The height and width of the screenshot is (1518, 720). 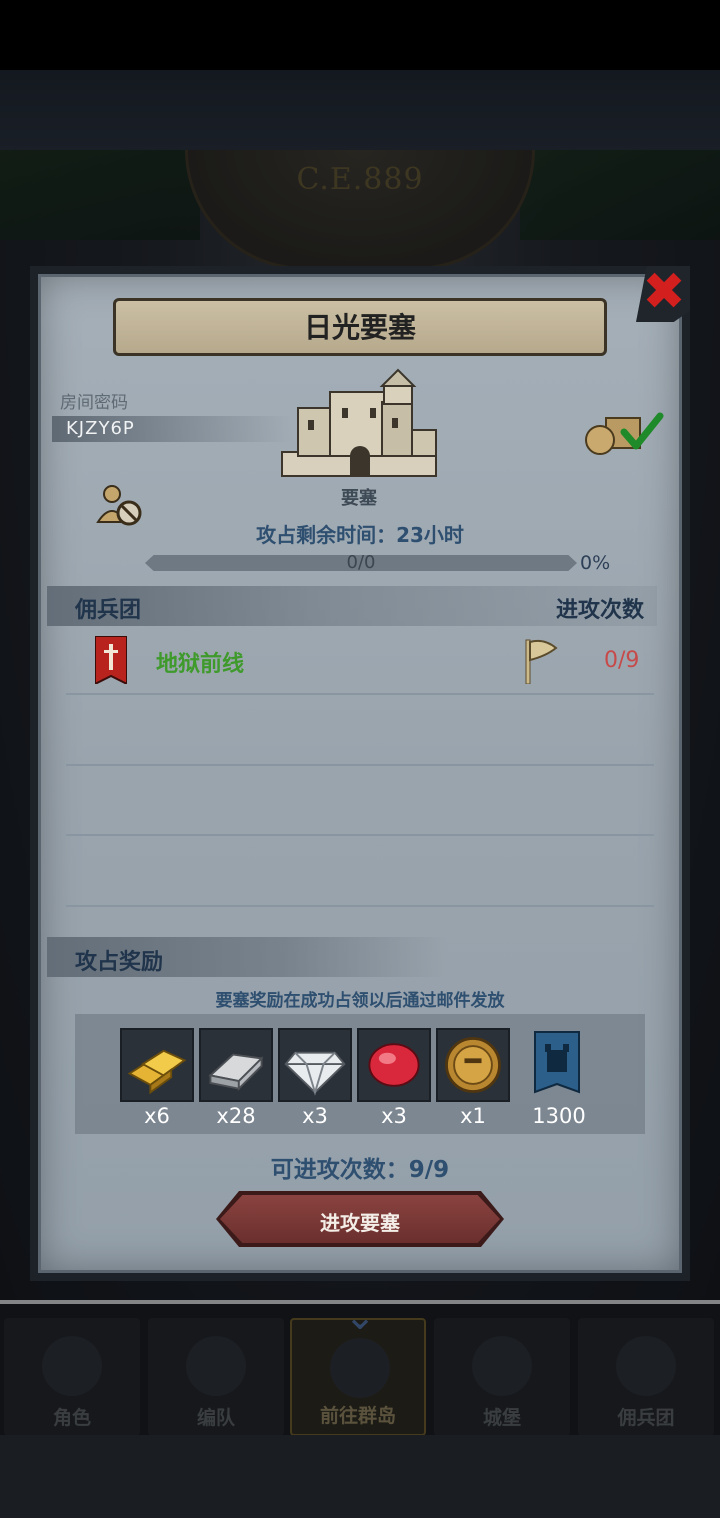 I want to click on silver-bar-icon, so click(x=236, y=1072).